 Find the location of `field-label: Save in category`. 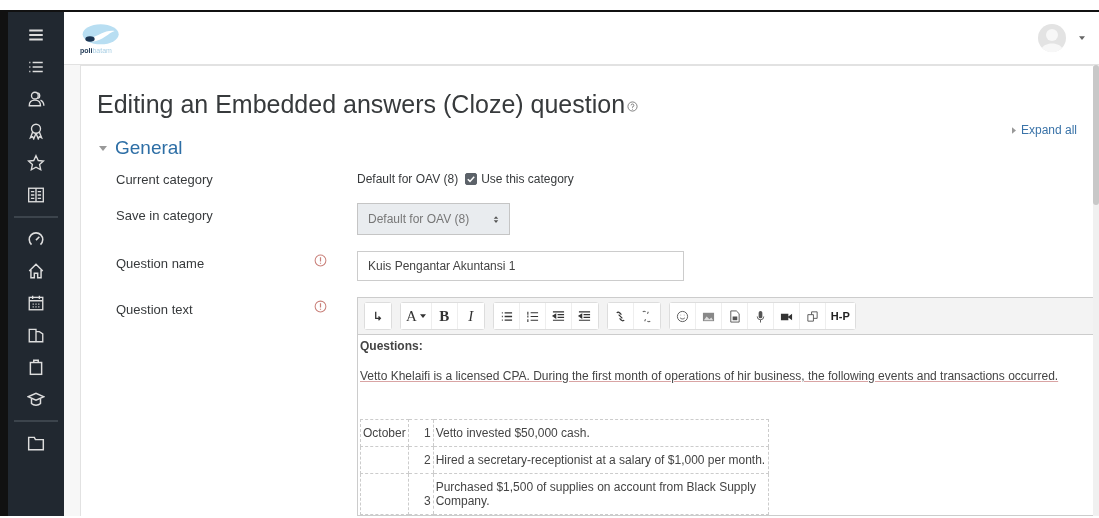

field-label: Save in category is located at coordinates (165, 215).